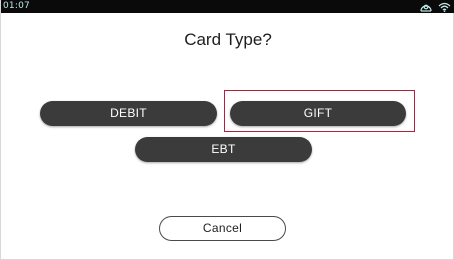  I want to click on page-title: Card Type?, so click(228, 39).